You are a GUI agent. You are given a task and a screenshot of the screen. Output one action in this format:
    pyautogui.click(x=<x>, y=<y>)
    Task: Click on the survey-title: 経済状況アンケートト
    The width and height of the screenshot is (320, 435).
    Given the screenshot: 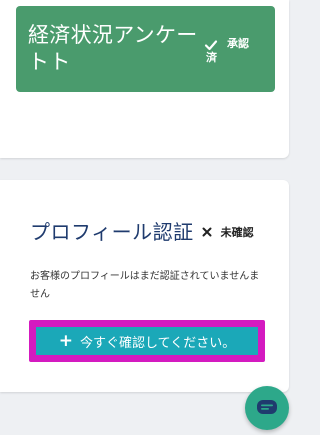 What is the action you would take?
    pyautogui.click(x=113, y=49)
    